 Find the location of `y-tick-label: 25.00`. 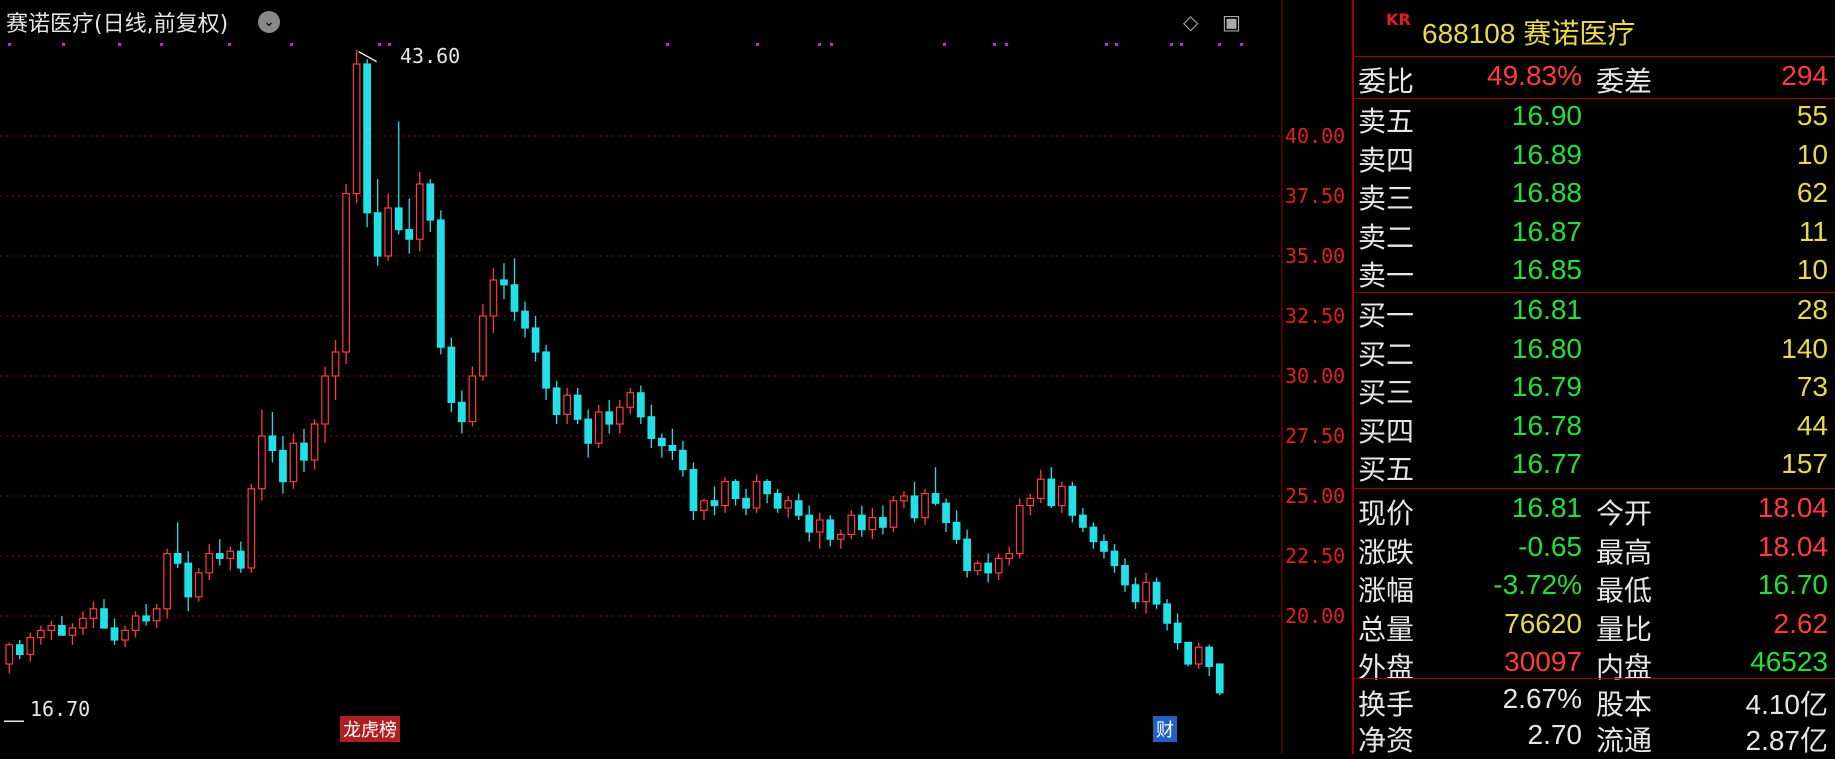

y-tick-label: 25.00 is located at coordinates (1315, 496).